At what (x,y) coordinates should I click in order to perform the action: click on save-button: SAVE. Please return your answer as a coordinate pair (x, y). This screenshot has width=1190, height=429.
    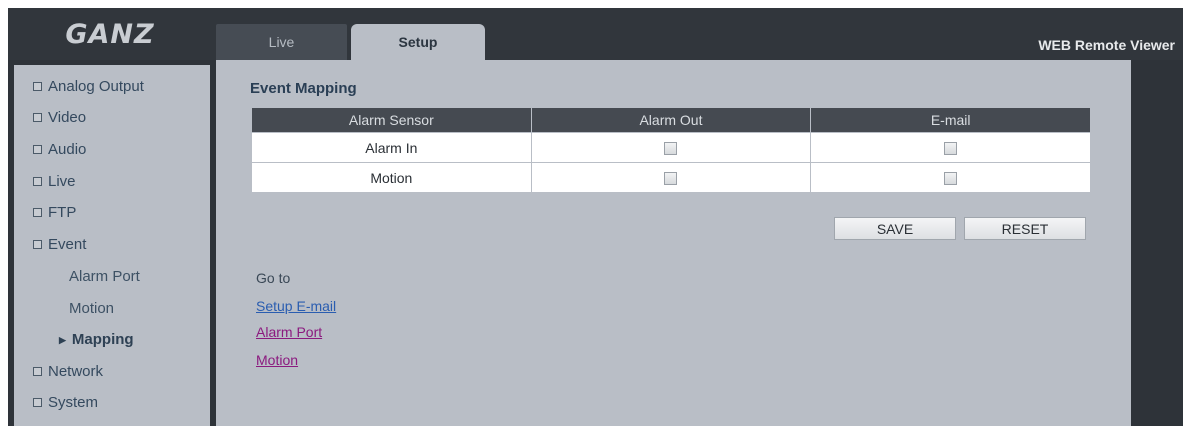
    Looking at the image, I should click on (895, 228).